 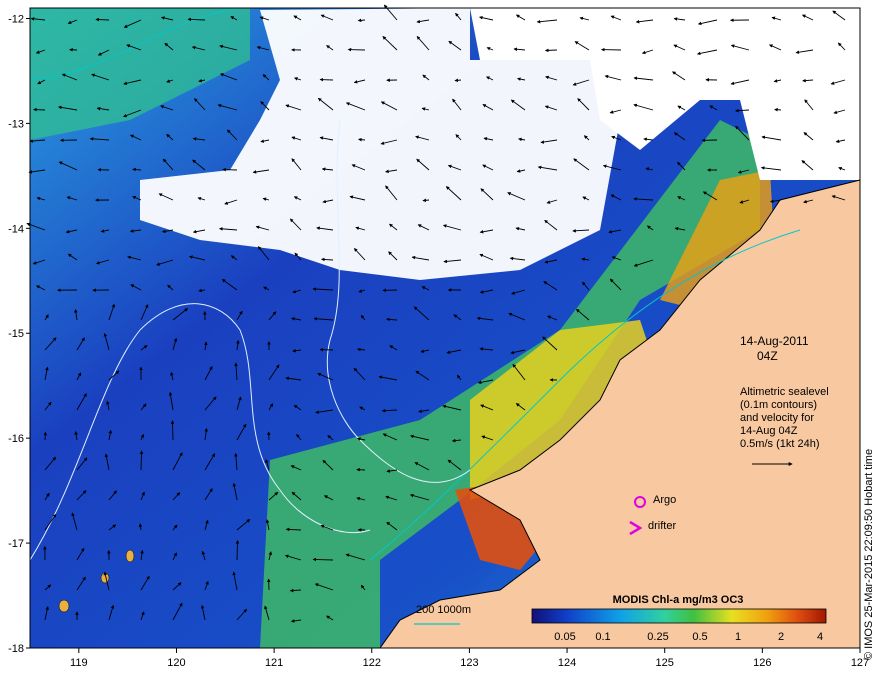 I want to click on x-tick-label: 119, so click(x=79, y=663).